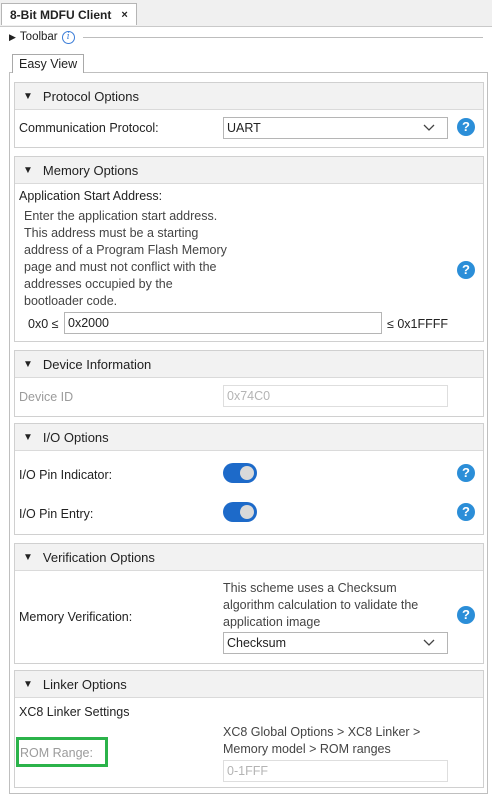  I want to click on verification-description-line: This scheme uses a Checksum, so click(310, 588).